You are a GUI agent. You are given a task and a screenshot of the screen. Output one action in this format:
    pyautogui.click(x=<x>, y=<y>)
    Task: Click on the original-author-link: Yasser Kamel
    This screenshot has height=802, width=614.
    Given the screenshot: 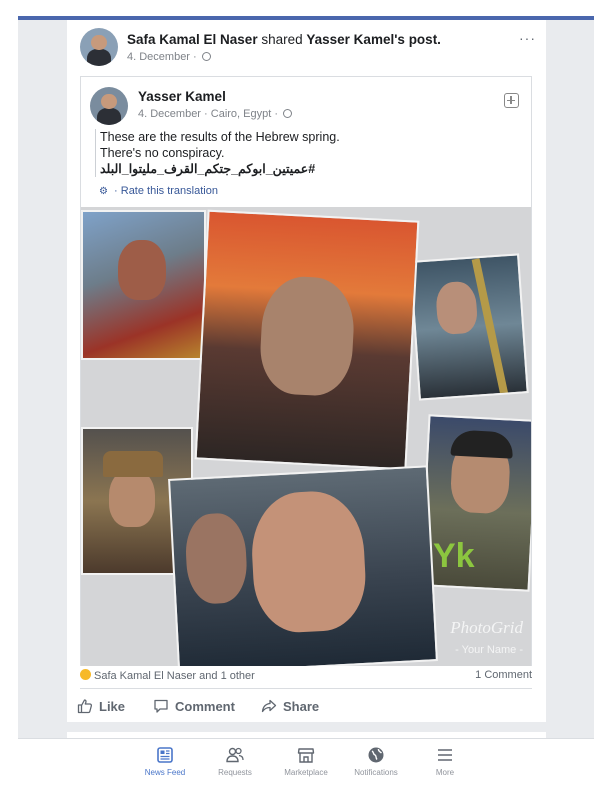 What is the action you would take?
    pyautogui.click(x=350, y=39)
    